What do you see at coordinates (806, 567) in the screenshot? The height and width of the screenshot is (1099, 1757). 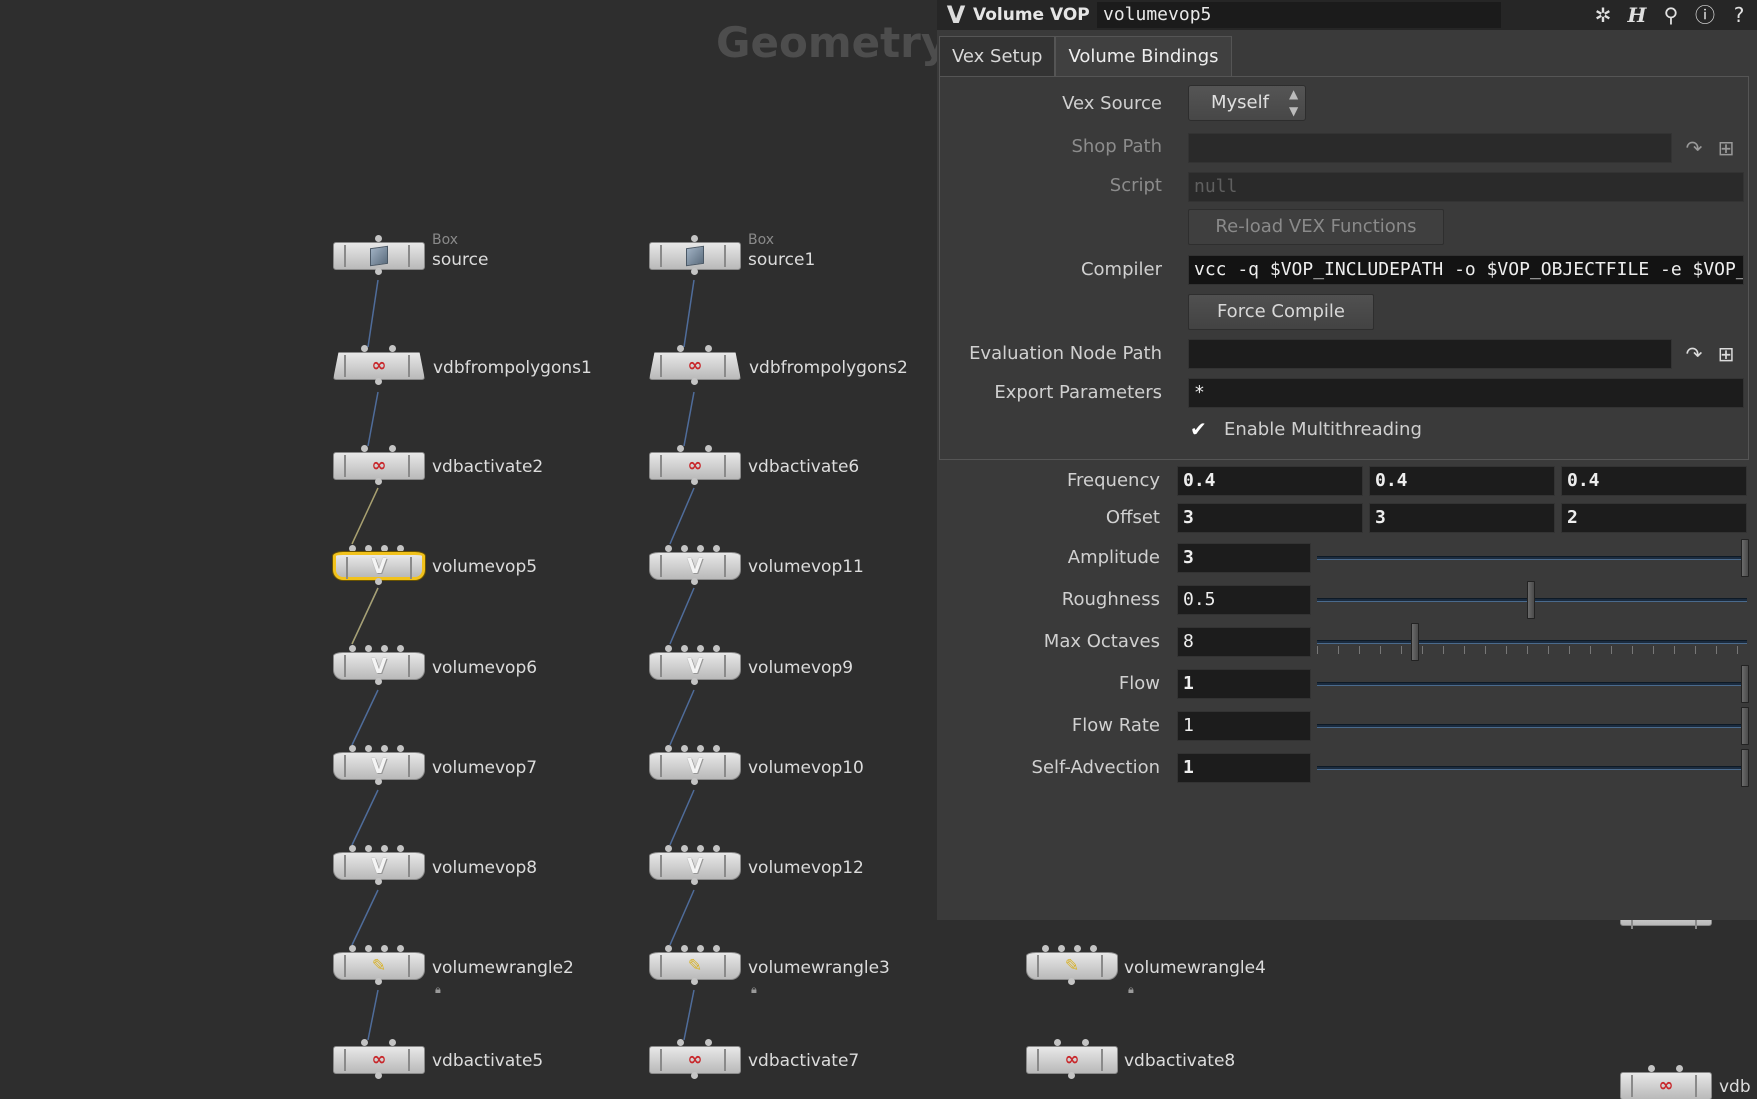 I see `node-label: volumevop11` at bounding box center [806, 567].